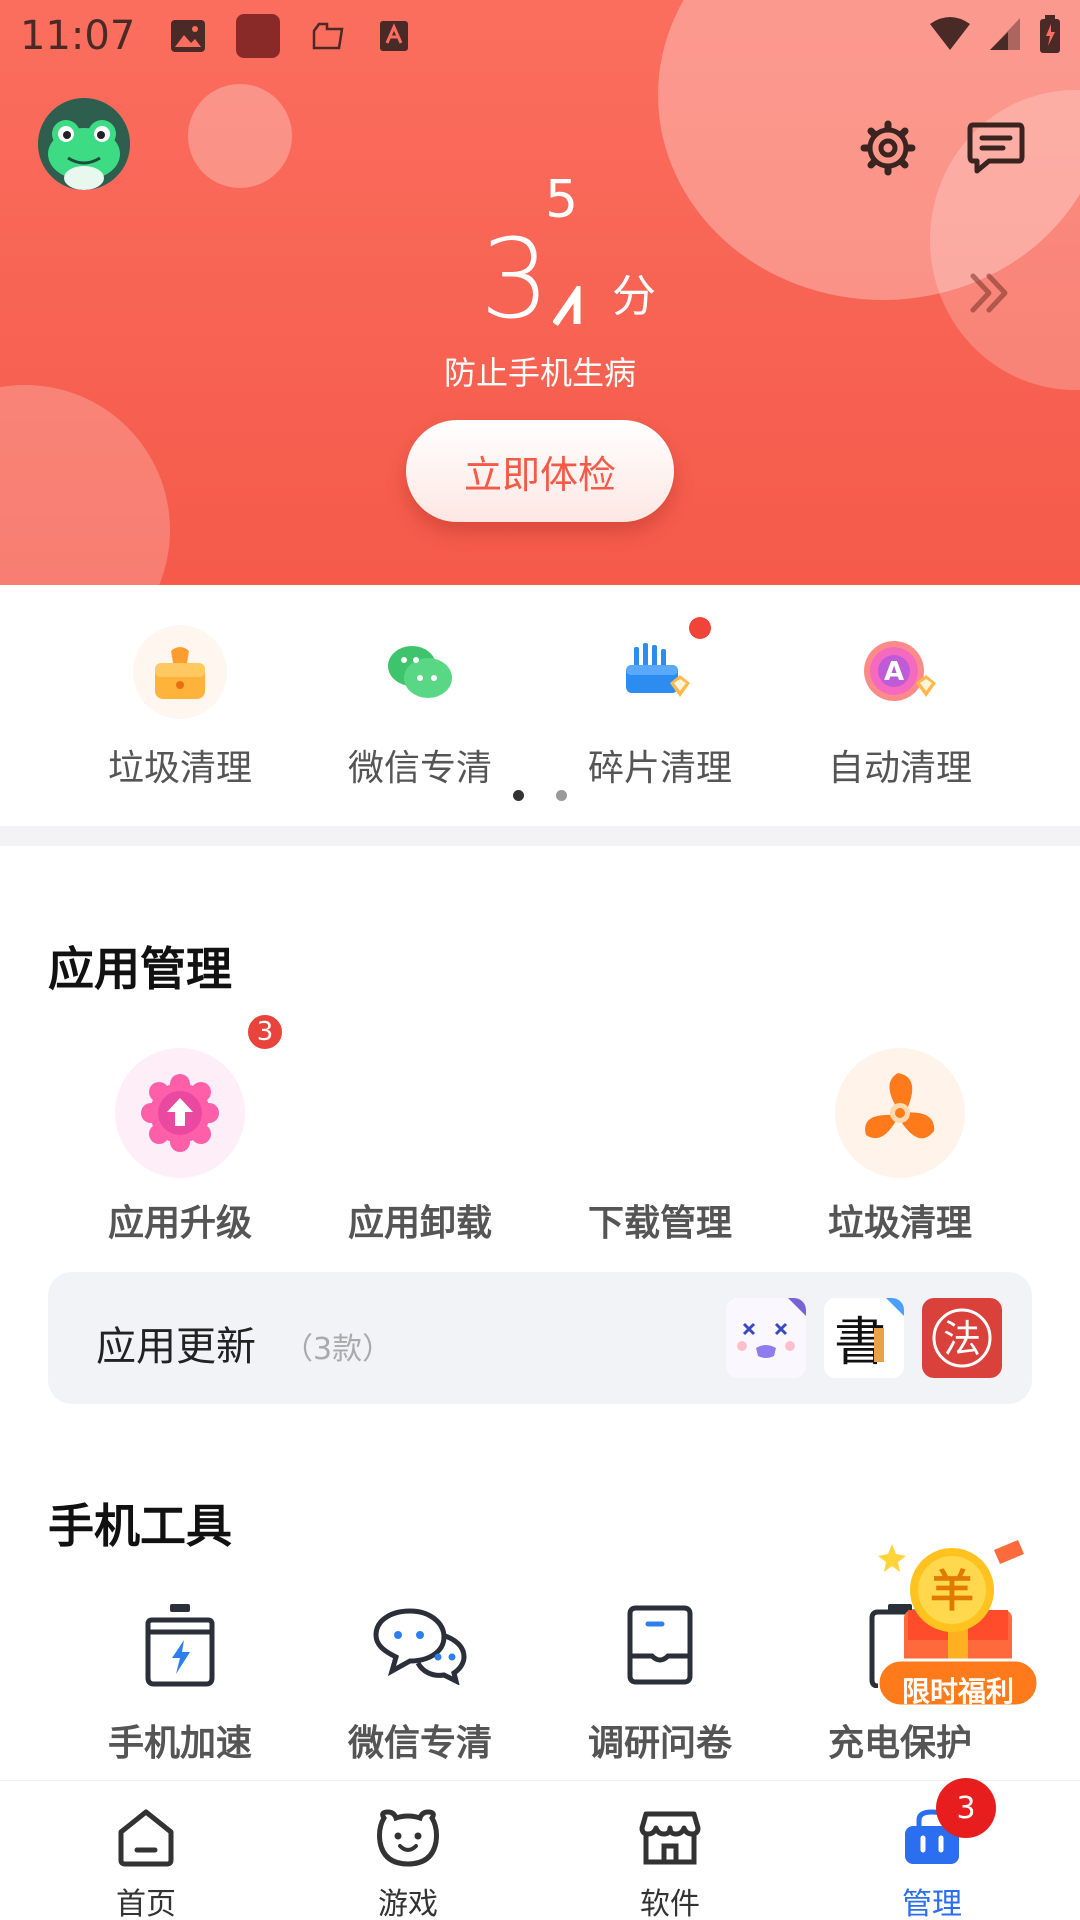  What do you see at coordinates (180, 1645) in the screenshot?
I see `speedup-icon` at bounding box center [180, 1645].